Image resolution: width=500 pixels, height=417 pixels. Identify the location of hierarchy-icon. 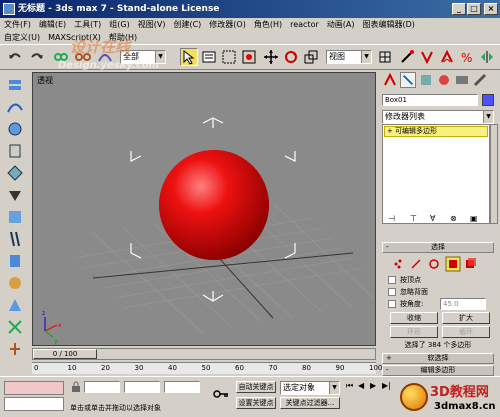
(15, 349).